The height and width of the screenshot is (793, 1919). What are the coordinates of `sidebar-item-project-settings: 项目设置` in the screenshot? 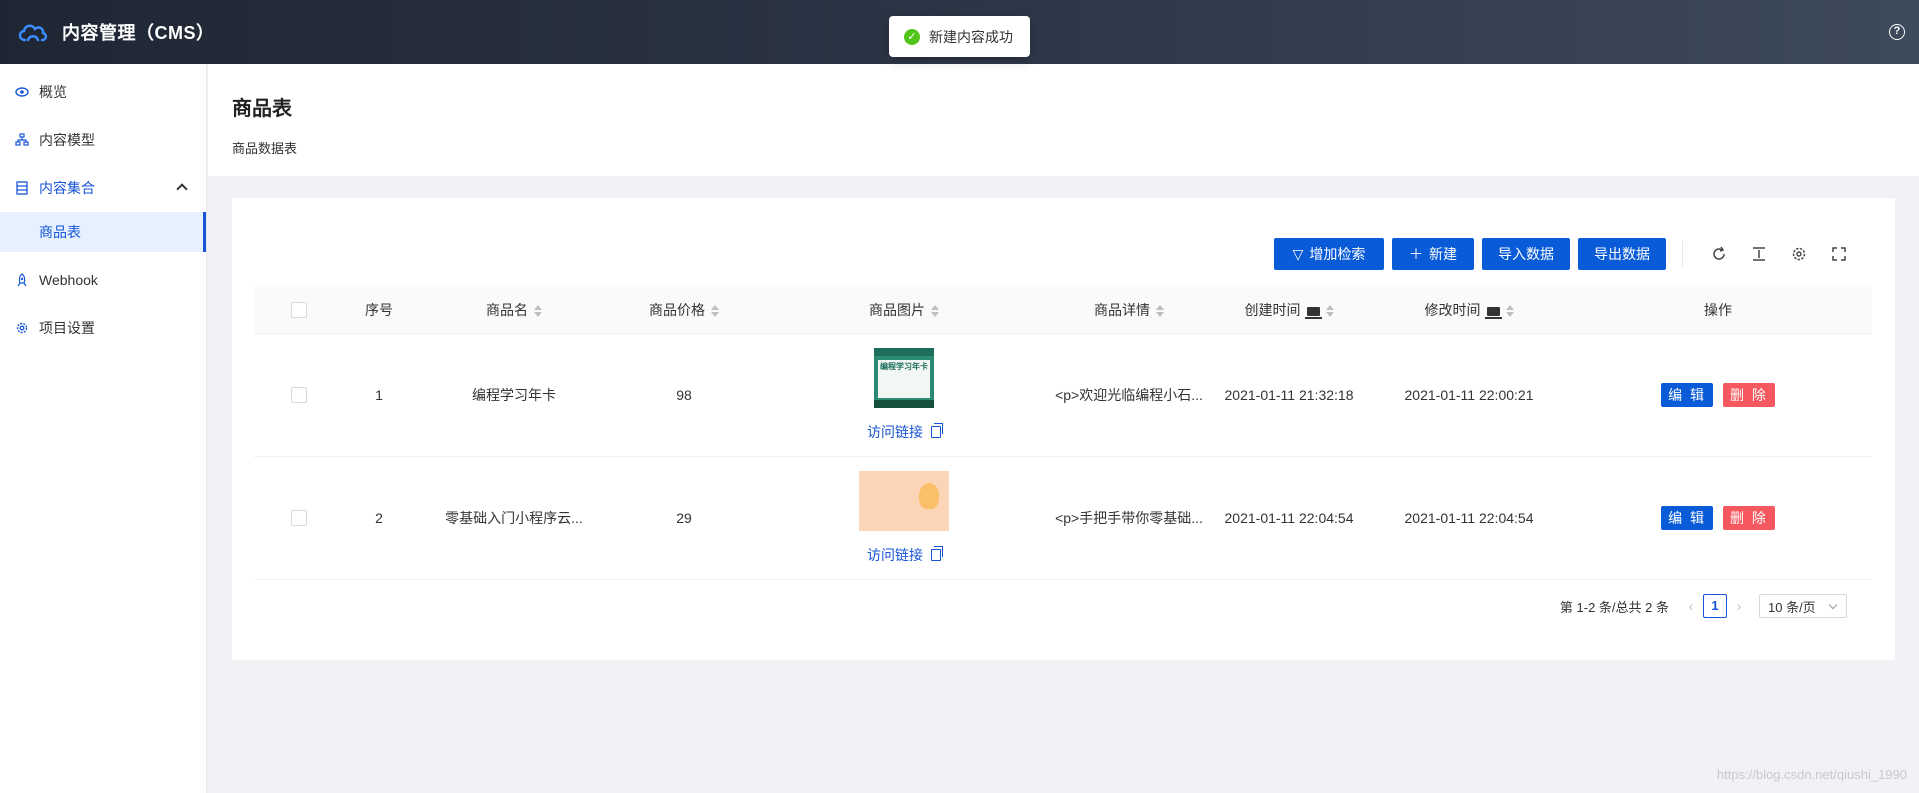 It's located at (103, 328).